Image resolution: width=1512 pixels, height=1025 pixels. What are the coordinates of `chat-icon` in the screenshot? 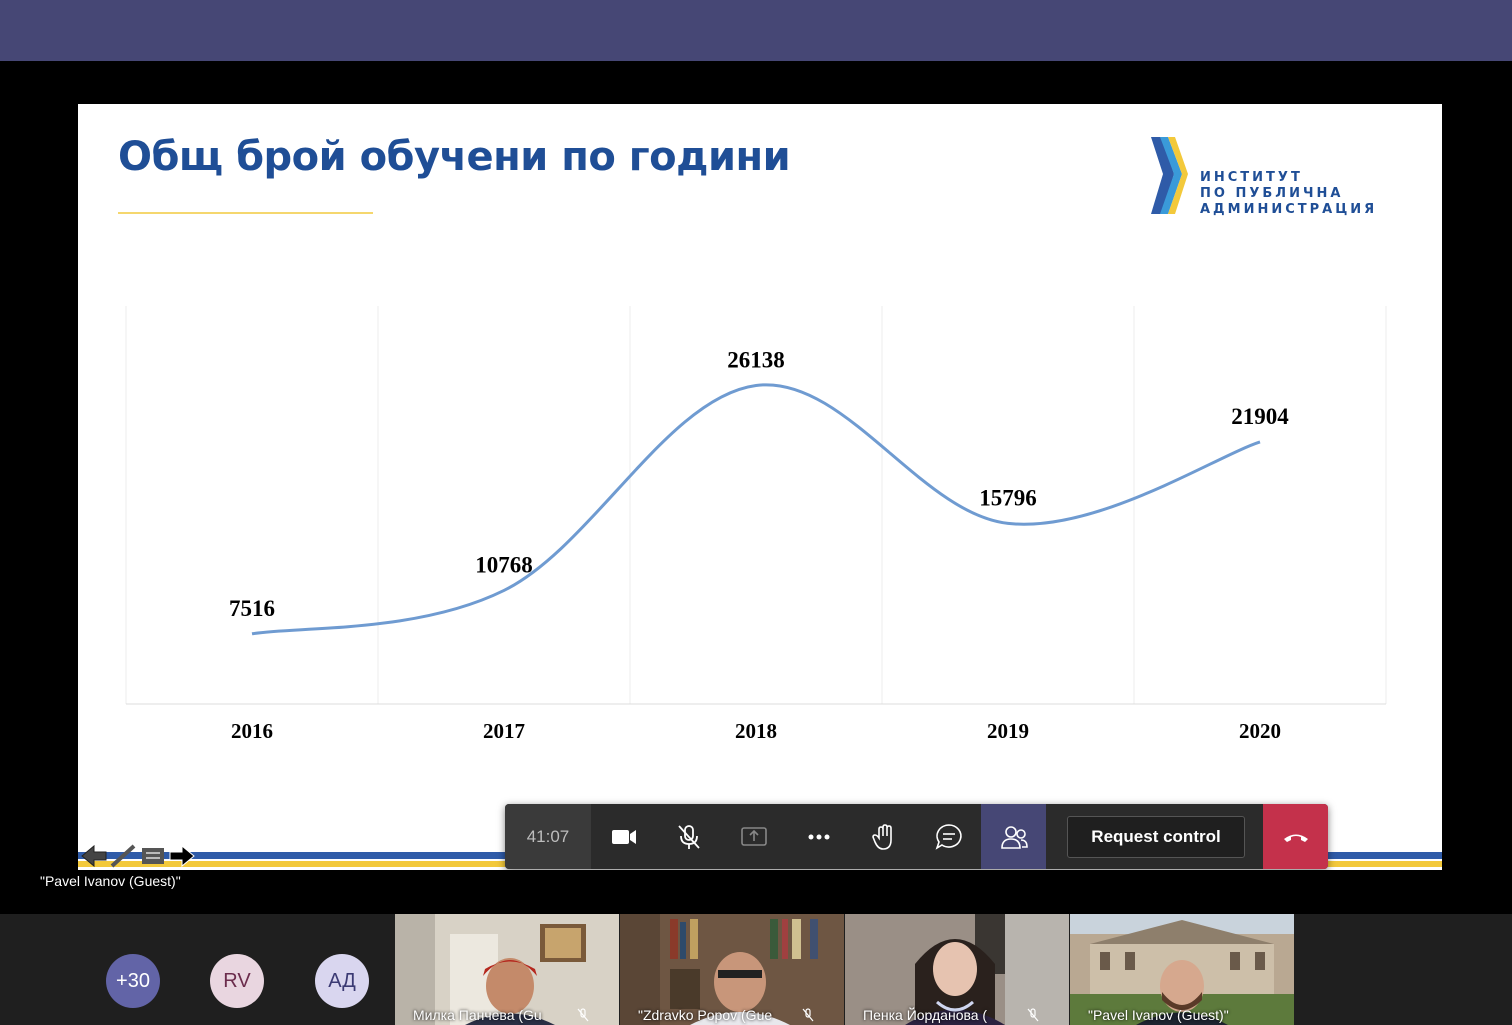 It's located at (948, 836).